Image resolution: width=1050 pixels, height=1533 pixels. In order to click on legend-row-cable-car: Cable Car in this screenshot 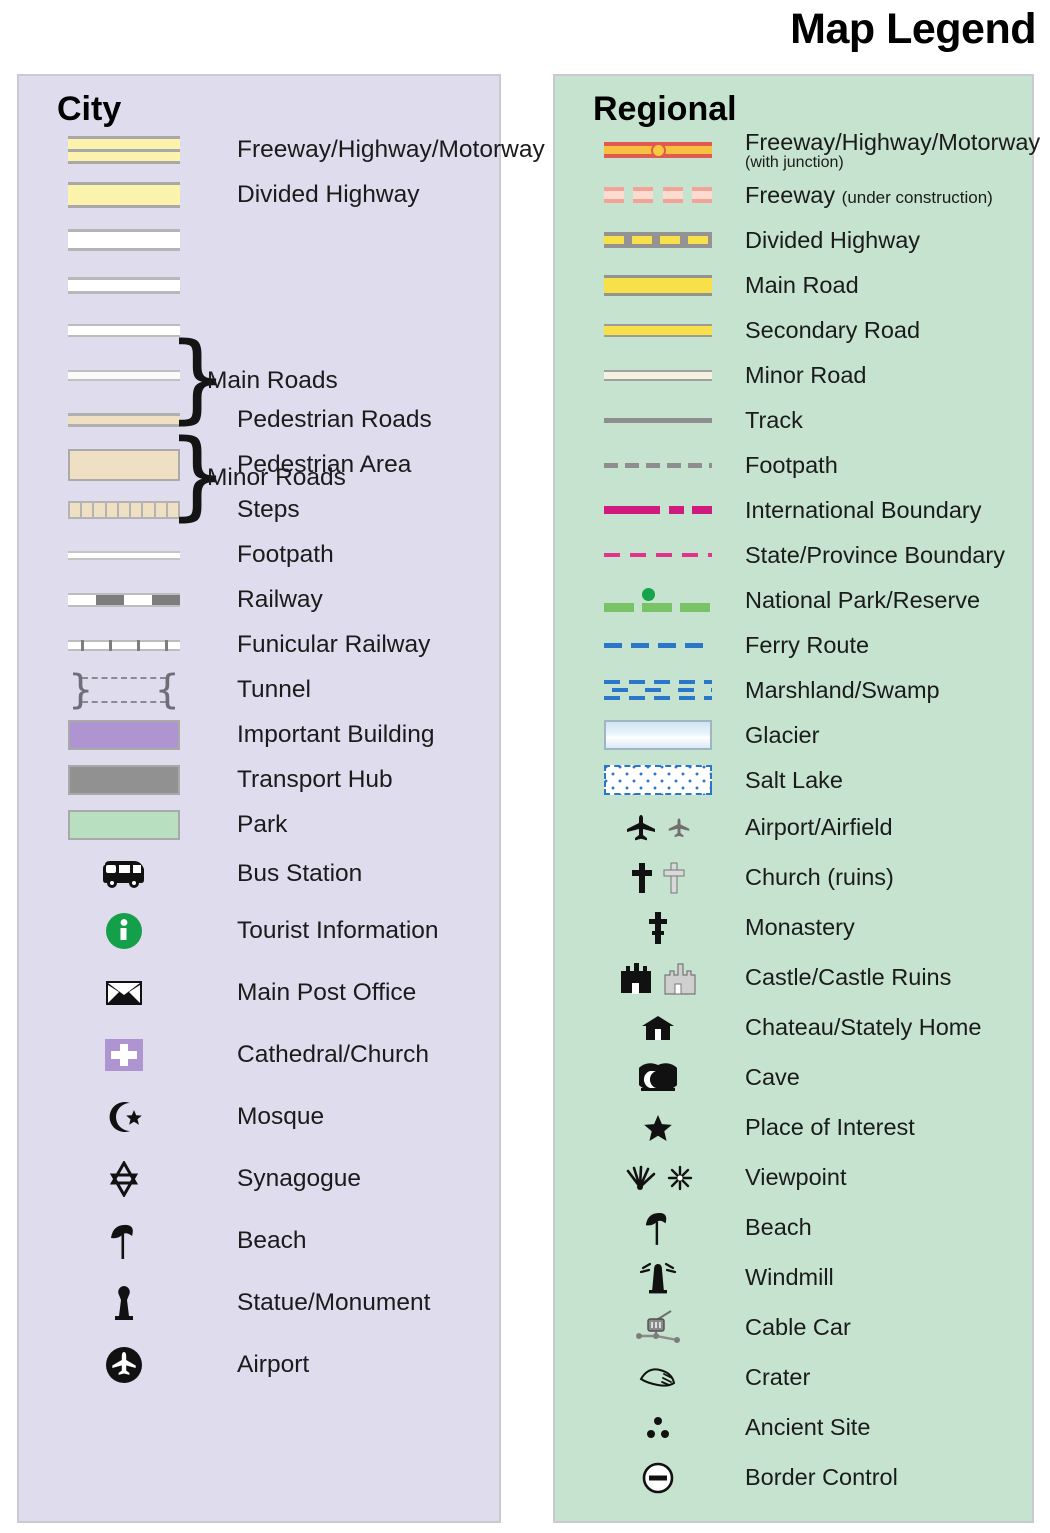, I will do `click(793, 1328)`.